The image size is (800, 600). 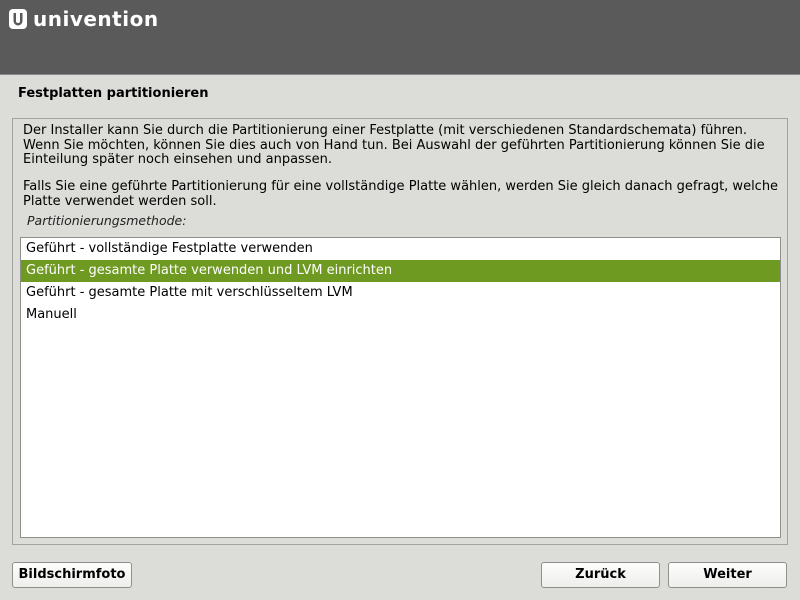 I want to click on logo-text: univention, so click(x=96, y=19).